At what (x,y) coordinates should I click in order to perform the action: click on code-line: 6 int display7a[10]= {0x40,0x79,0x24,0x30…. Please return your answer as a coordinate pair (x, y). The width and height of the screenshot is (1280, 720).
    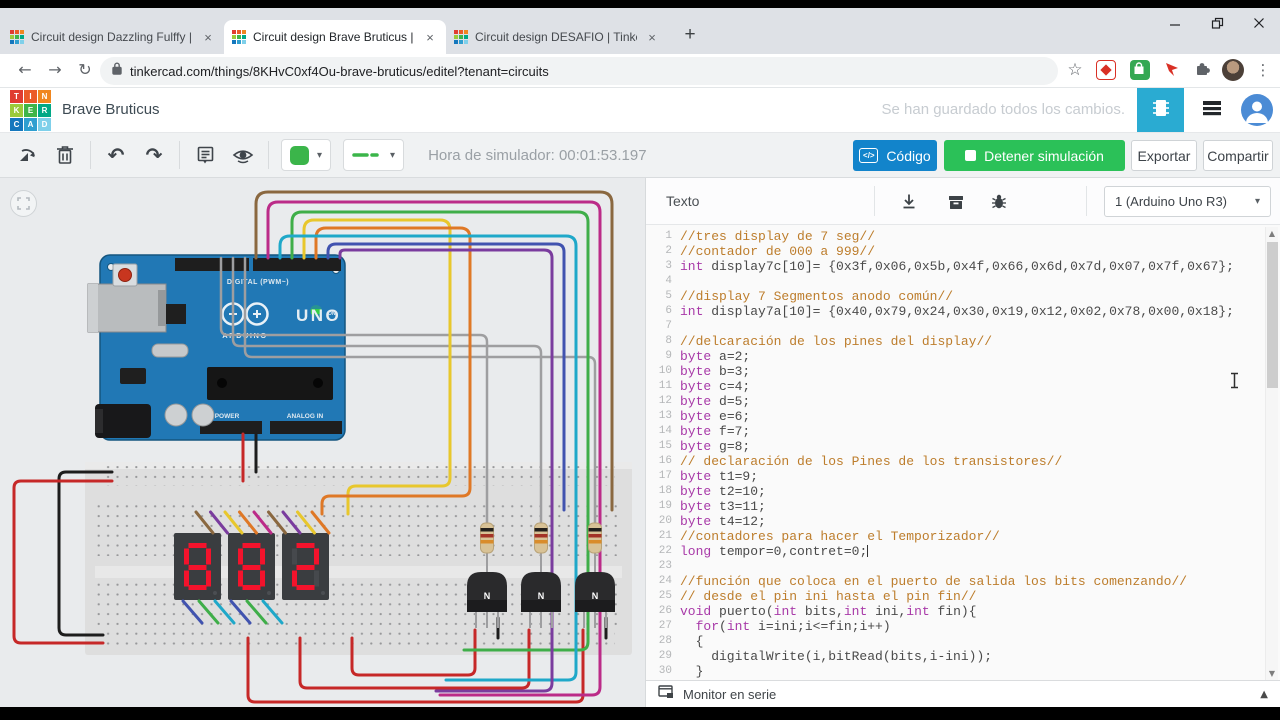
    Looking at the image, I should click on (963, 311).